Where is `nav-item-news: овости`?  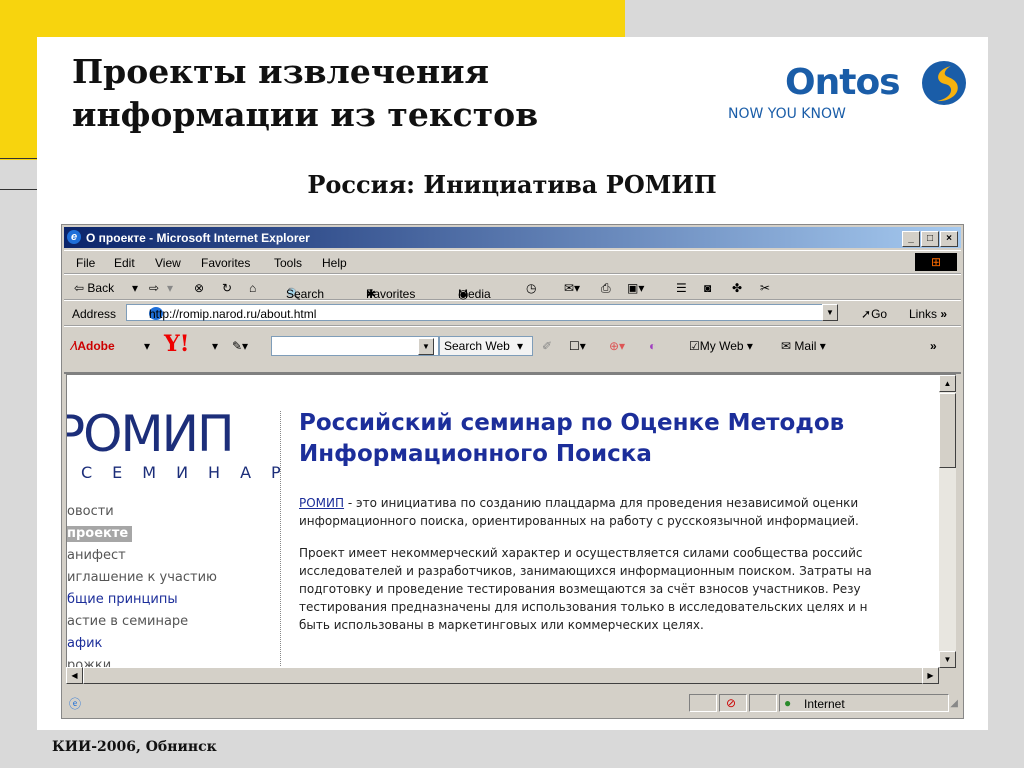
nav-item-news: овости is located at coordinates (142, 512).